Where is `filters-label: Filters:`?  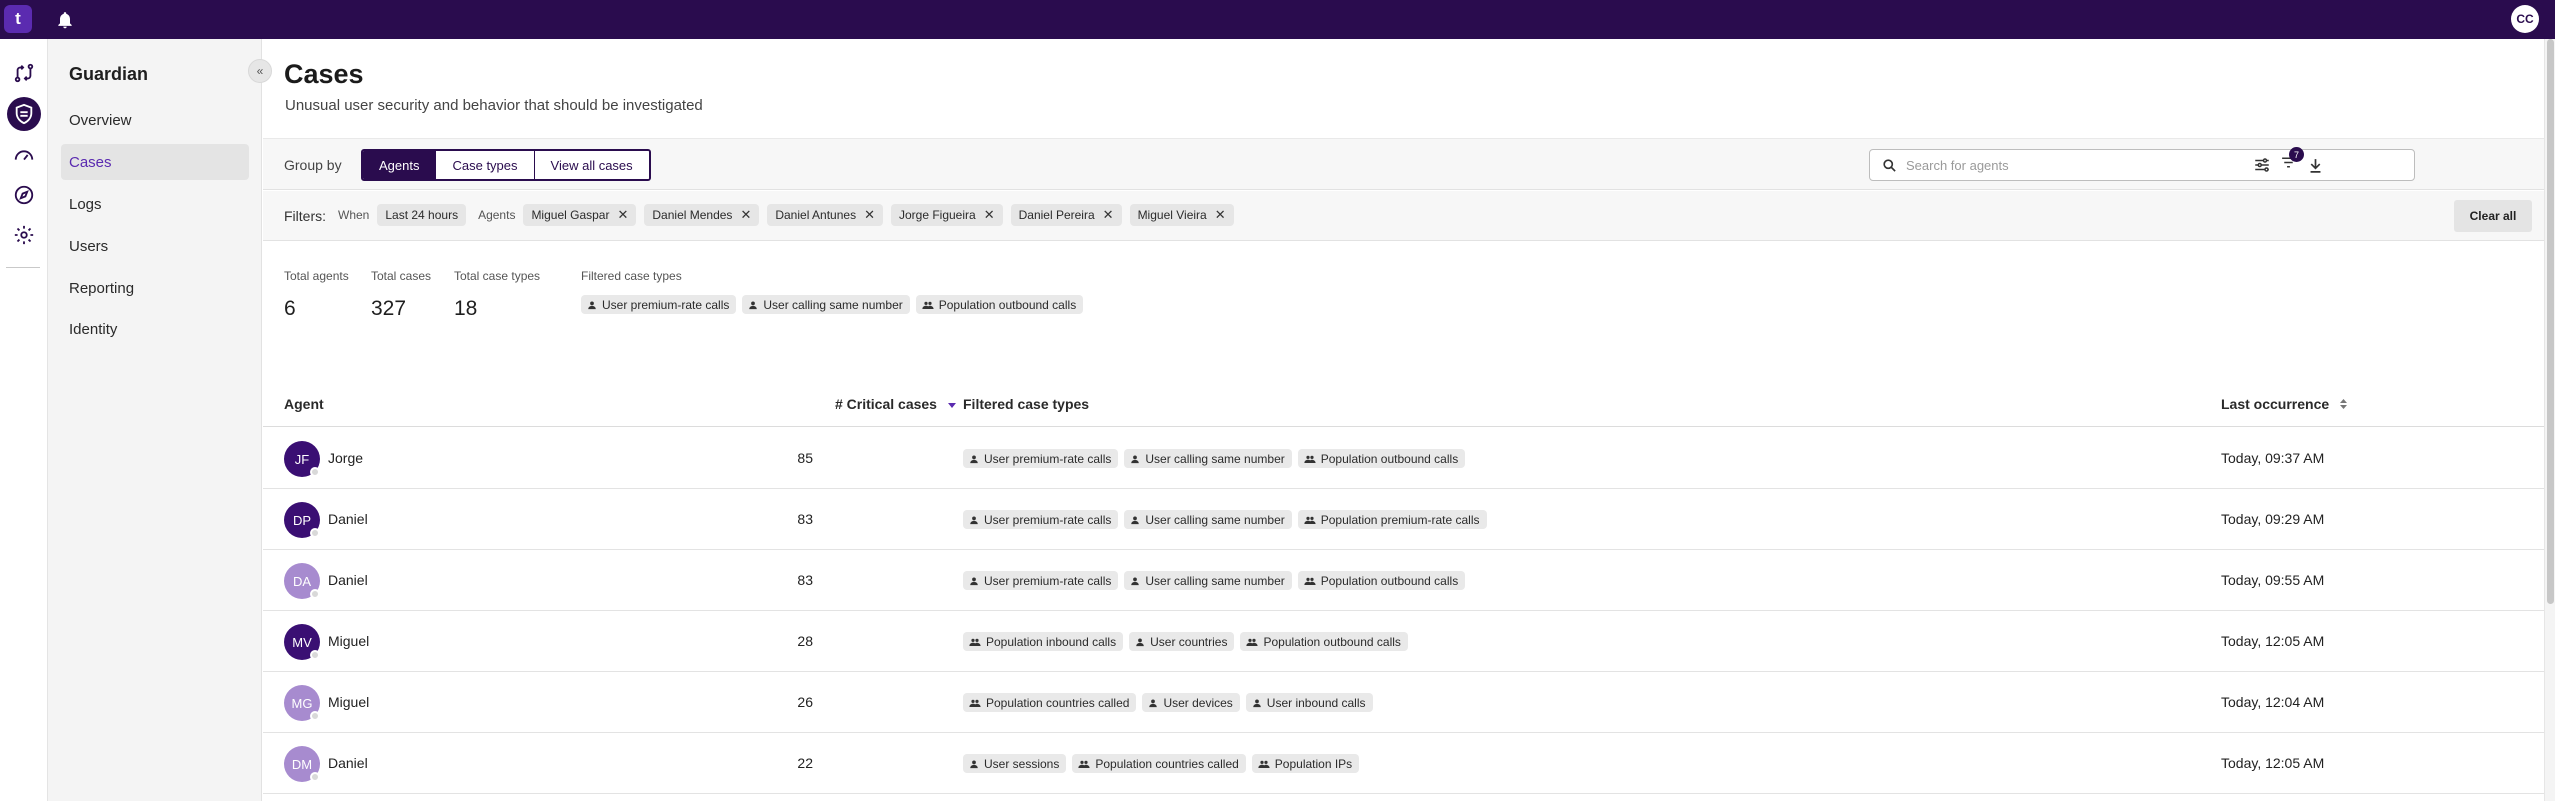 filters-label: Filters: is located at coordinates (305, 216).